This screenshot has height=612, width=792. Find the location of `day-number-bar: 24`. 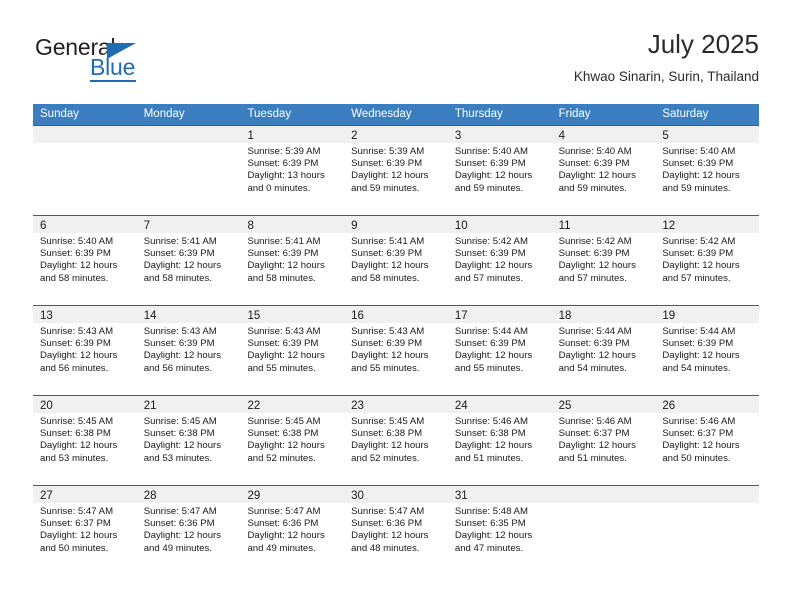

day-number-bar: 24 is located at coordinates (499, 404).